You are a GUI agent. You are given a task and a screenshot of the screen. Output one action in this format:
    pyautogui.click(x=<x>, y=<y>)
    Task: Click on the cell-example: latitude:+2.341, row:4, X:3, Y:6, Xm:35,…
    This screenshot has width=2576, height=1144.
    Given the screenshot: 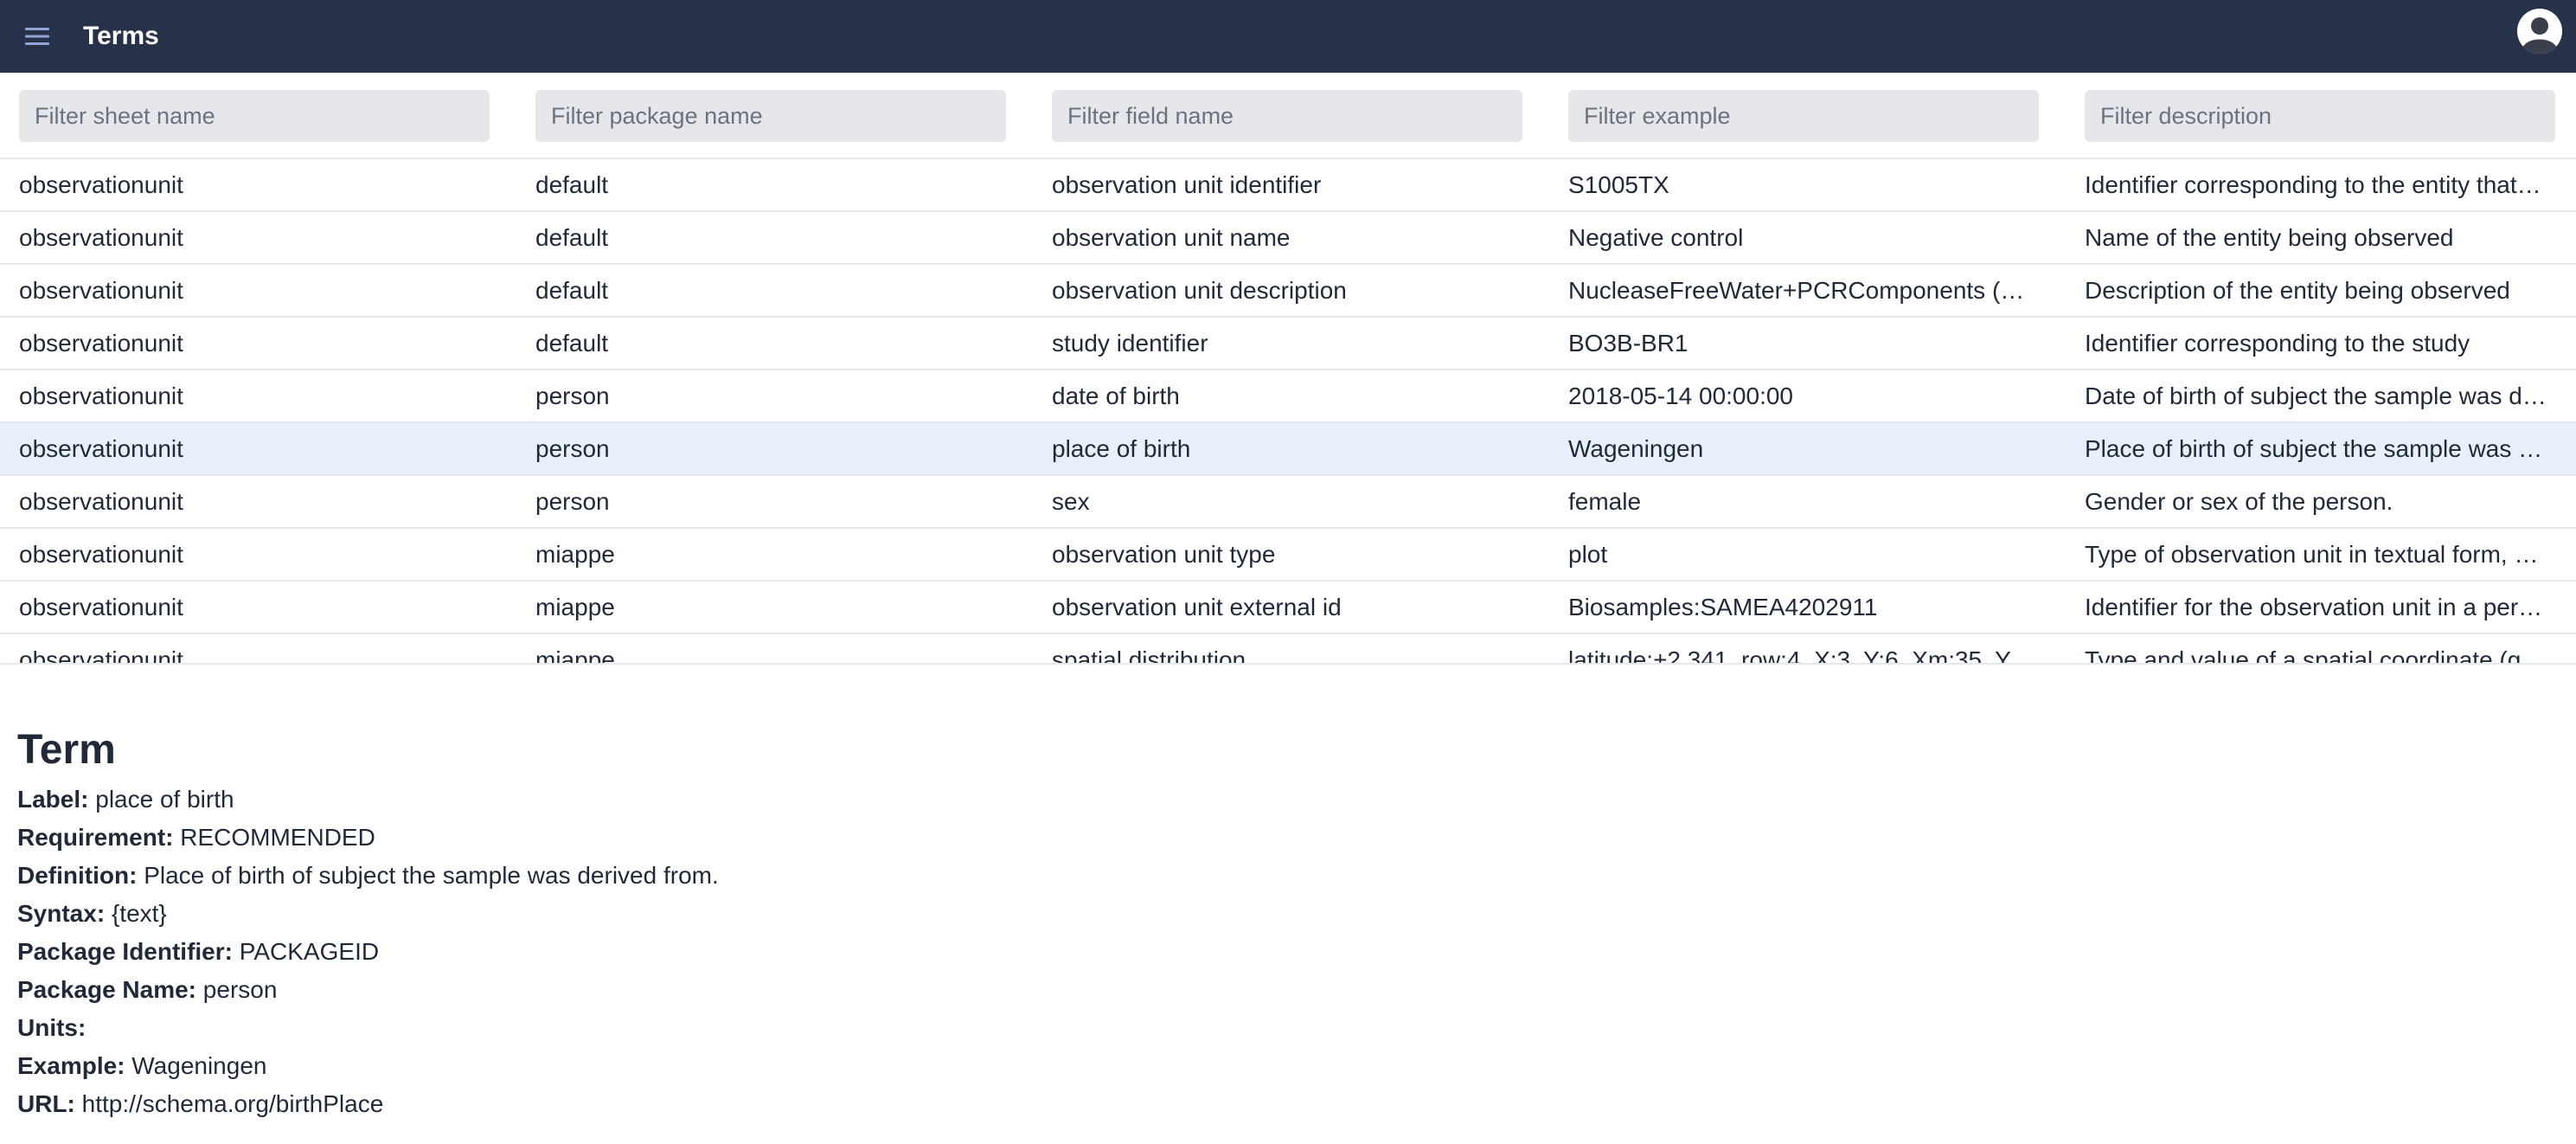 What is the action you would take?
    pyautogui.click(x=1801, y=655)
    